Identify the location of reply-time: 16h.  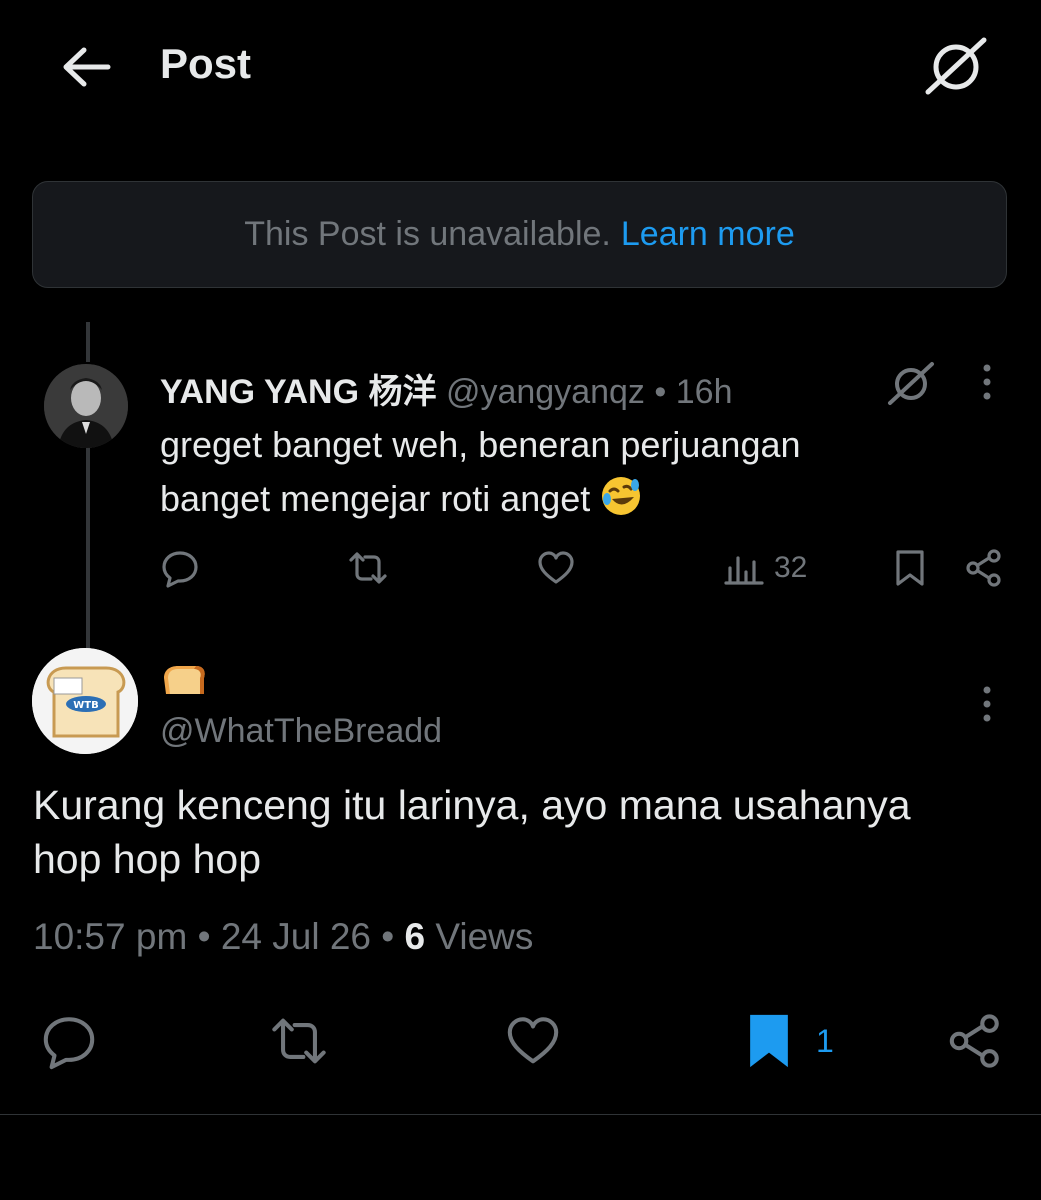
(704, 392).